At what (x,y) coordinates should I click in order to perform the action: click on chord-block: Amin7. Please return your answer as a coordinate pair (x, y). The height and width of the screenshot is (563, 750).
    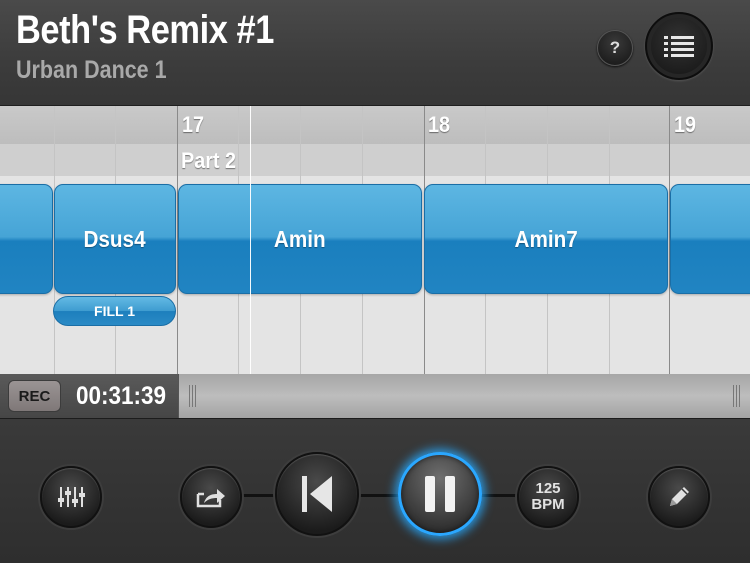
    Looking at the image, I should click on (546, 239).